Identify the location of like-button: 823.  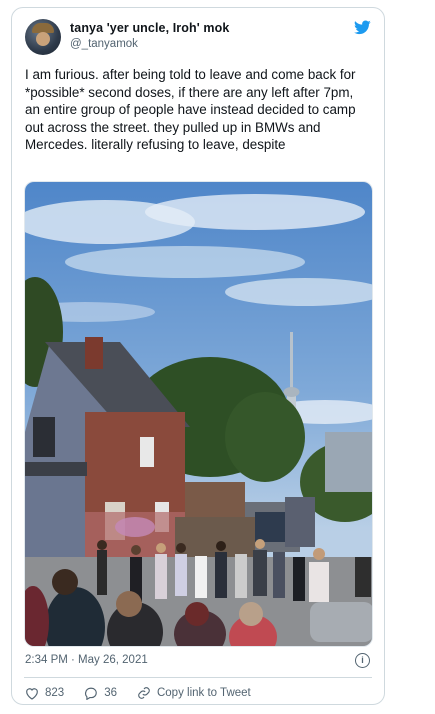
(44, 693).